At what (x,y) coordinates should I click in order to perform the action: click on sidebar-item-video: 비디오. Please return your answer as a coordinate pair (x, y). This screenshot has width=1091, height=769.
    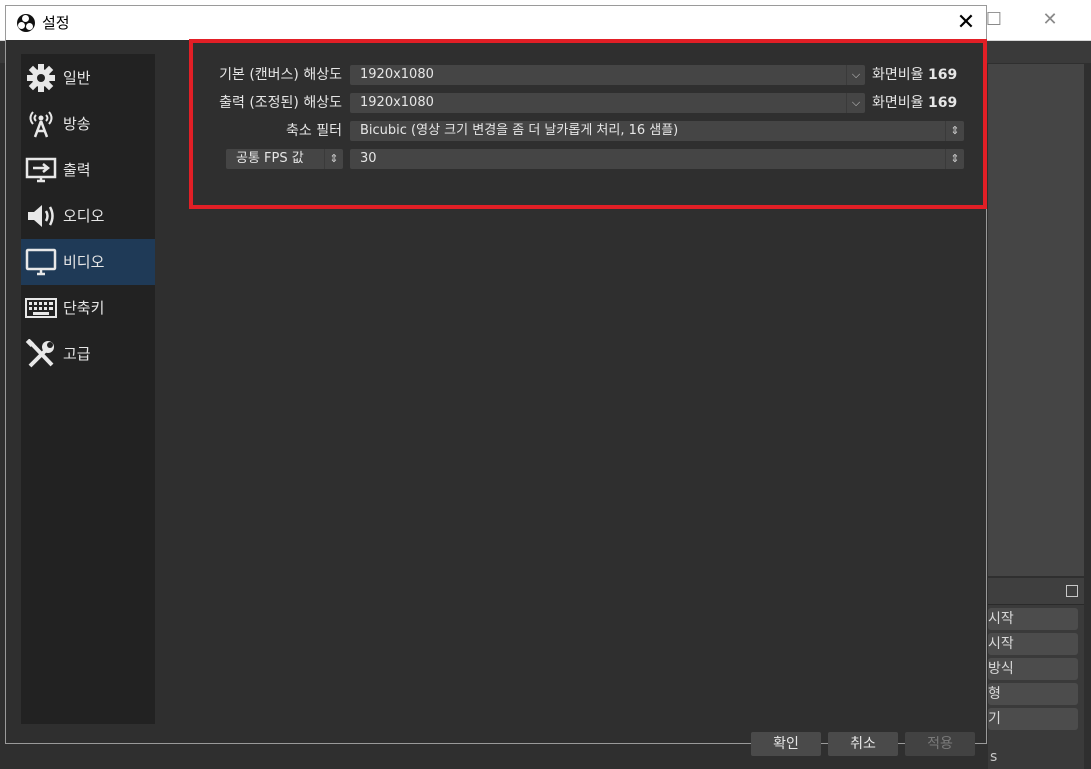
    Looking at the image, I should click on (88, 262).